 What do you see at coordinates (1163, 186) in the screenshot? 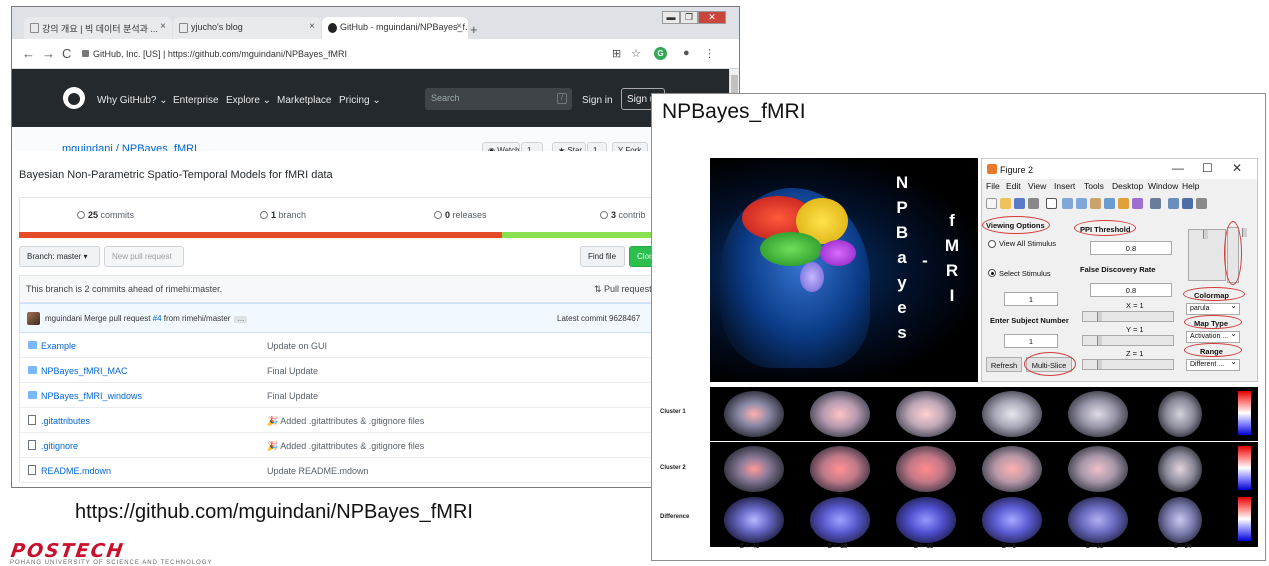
I see `menu-window: Window` at bounding box center [1163, 186].